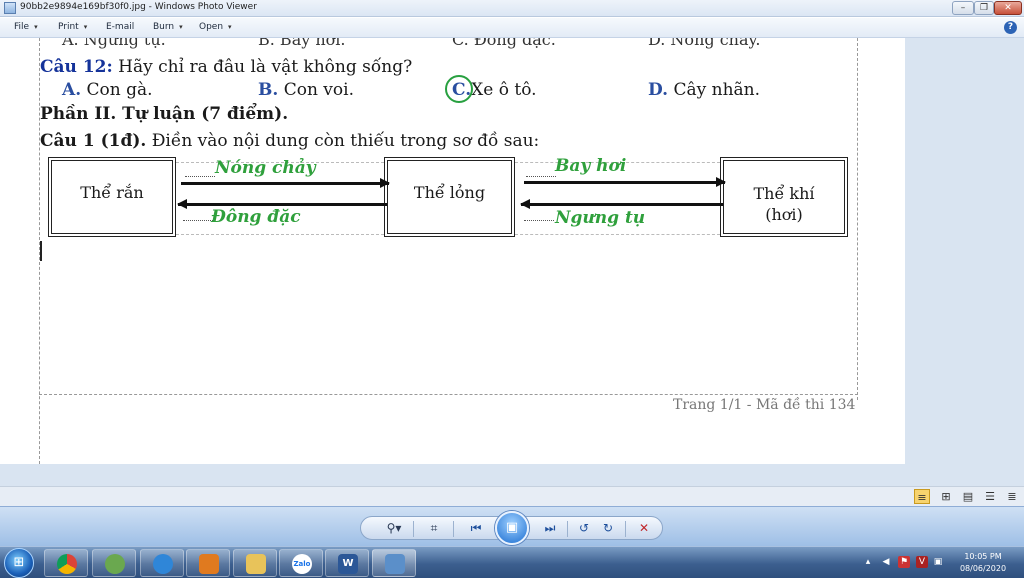 The width and height of the screenshot is (1024, 578). I want to click on slideshow-button: ▣, so click(512, 528).